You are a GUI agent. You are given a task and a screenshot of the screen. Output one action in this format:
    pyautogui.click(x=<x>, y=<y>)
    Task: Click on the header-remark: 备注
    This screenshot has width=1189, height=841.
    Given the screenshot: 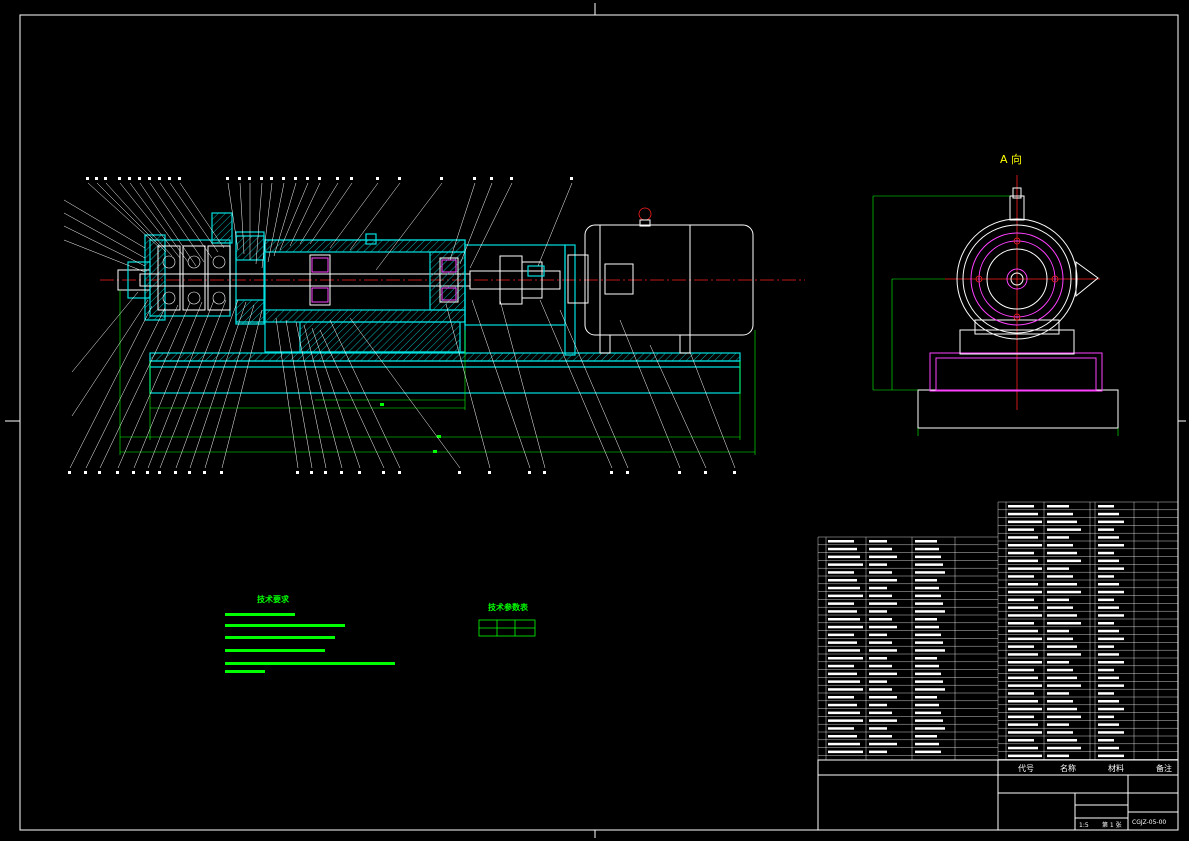 What is the action you would take?
    pyautogui.click(x=1164, y=768)
    